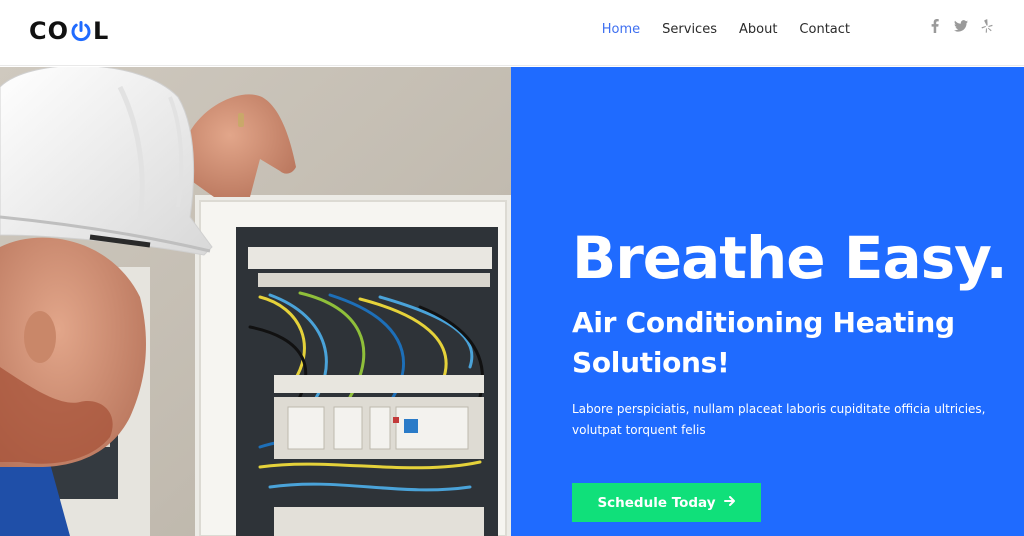 The image size is (1024, 536). What do you see at coordinates (512, 33) in the screenshot?
I see `site-header: CO L Home Services About Contact` at bounding box center [512, 33].